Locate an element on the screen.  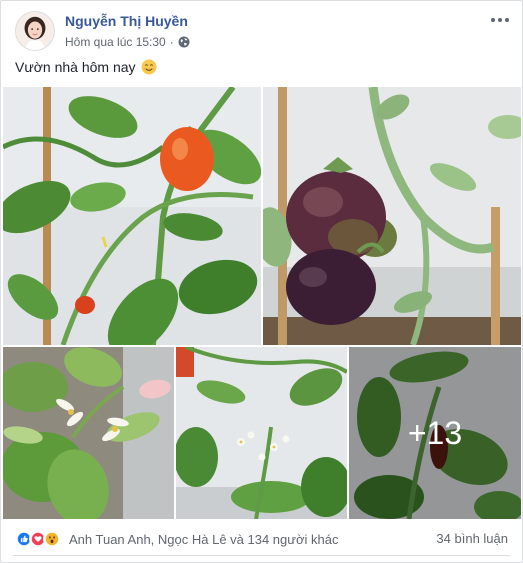
post-meta: Hôm qua lúc 15:30 · is located at coordinates (127, 42).